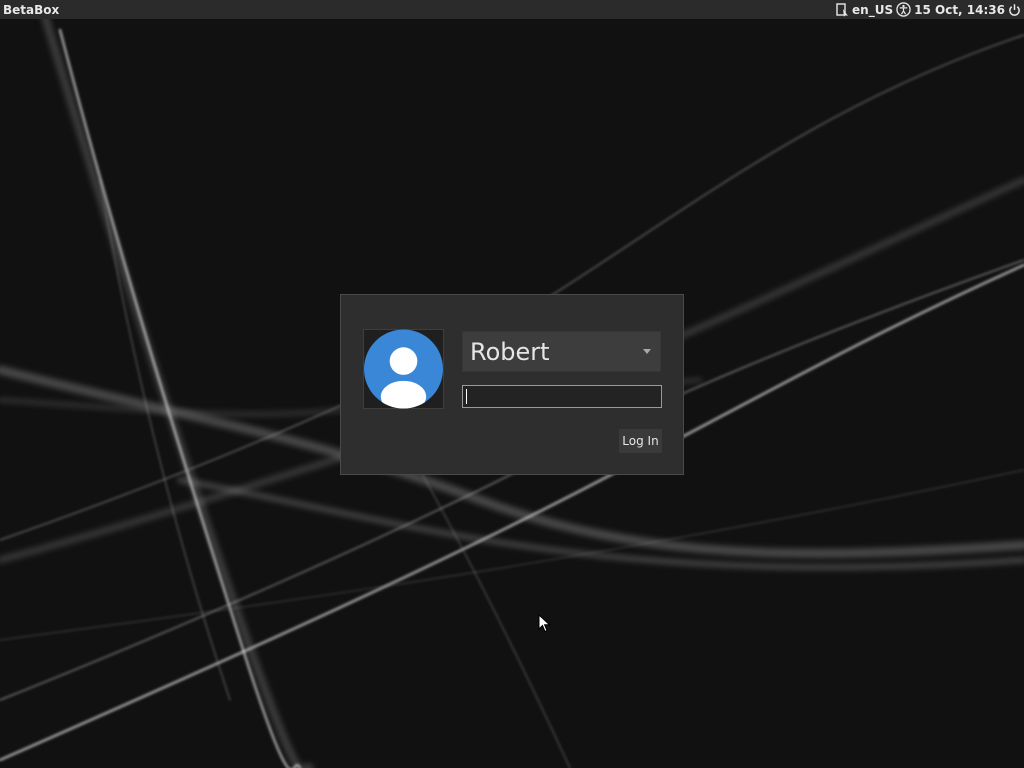 The width and height of the screenshot is (1024, 768). I want to click on top-panel: BetaBox en_US 15 Oct, 14:36, so click(512, 9).